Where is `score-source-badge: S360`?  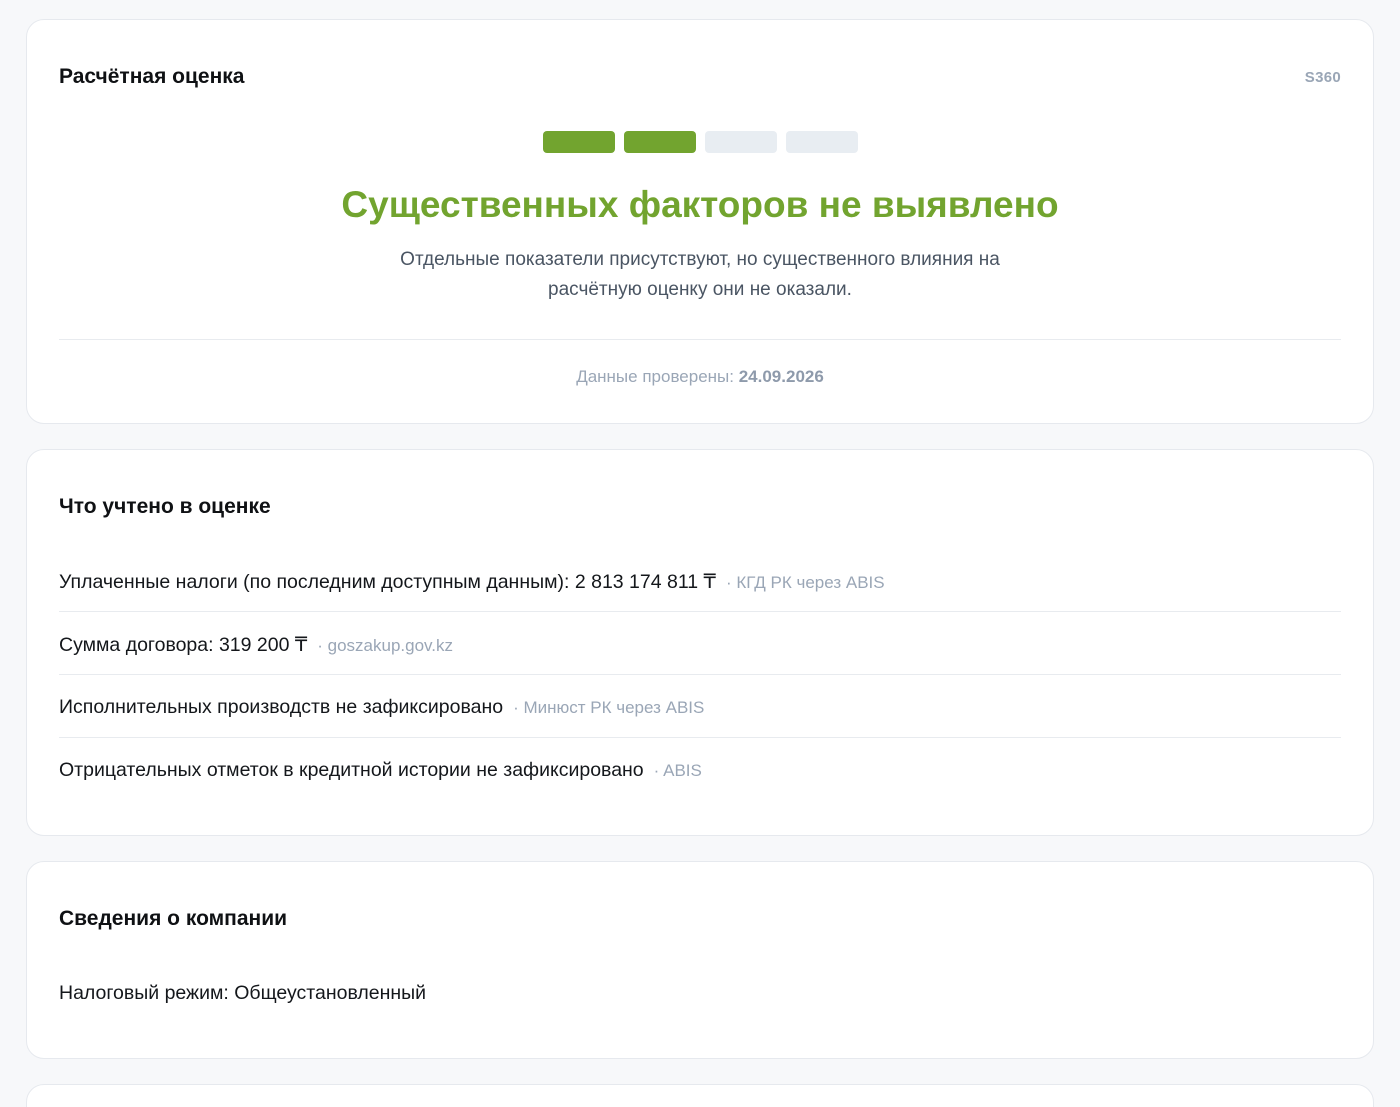 score-source-badge: S360 is located at coordinates (1322, 77).